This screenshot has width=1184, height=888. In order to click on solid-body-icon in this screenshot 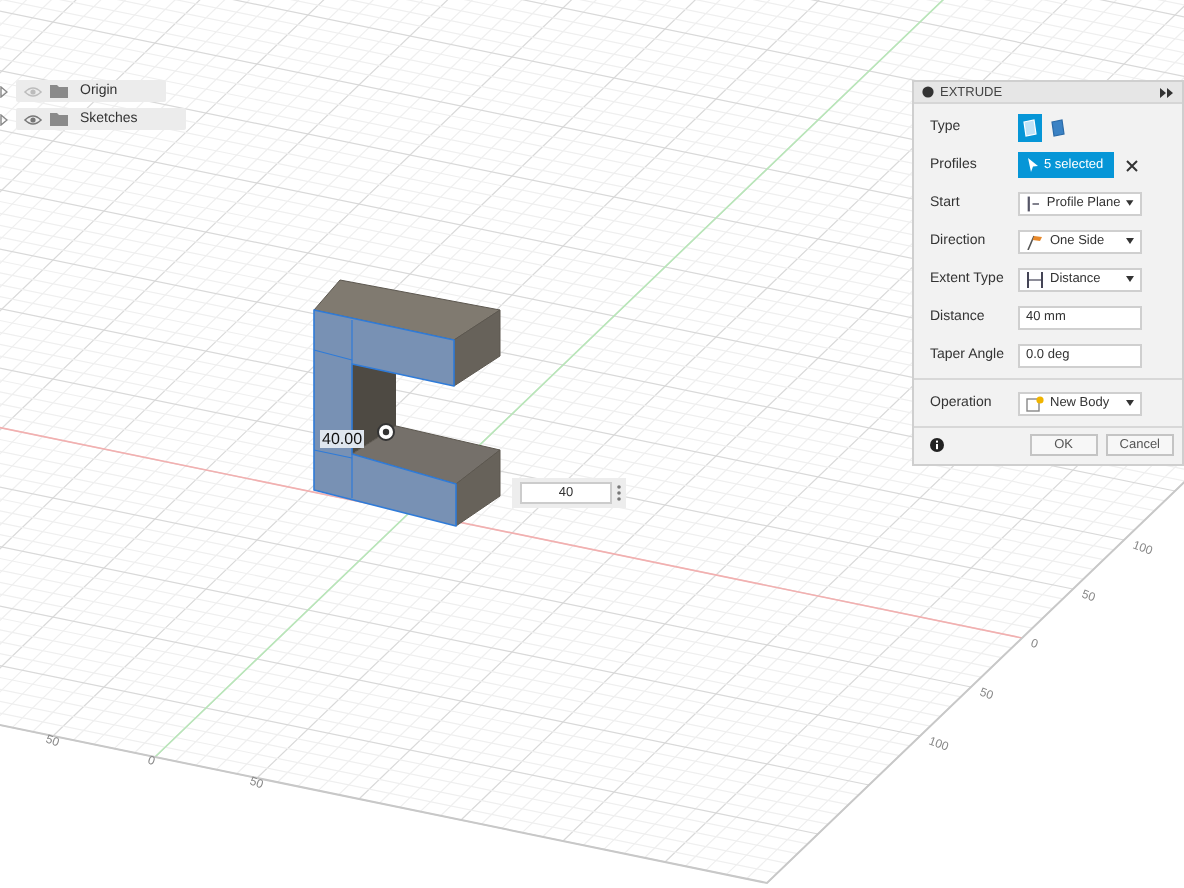, I will do `click(1030, 127)`.